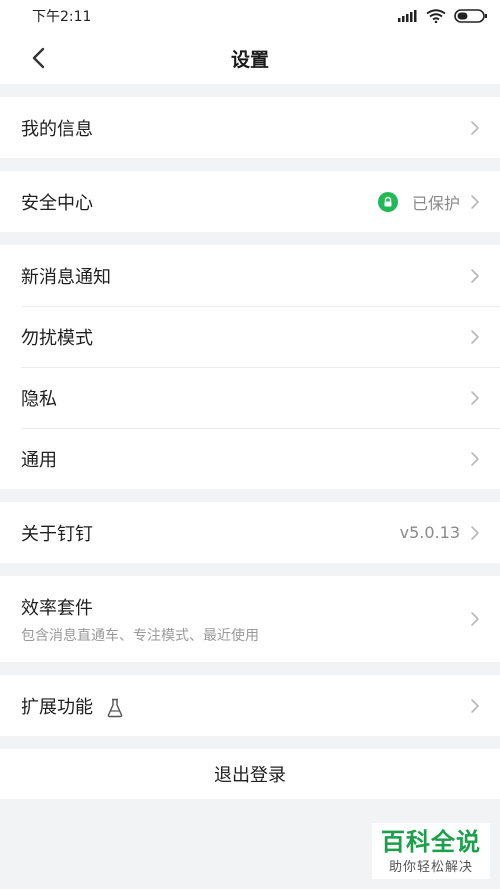 The width and height of the screenshot is (500, 889). What do you see at coordinates (39, 399) in the screenshot?
I see `row-label: 隐私` at bounding box center [39, 399].